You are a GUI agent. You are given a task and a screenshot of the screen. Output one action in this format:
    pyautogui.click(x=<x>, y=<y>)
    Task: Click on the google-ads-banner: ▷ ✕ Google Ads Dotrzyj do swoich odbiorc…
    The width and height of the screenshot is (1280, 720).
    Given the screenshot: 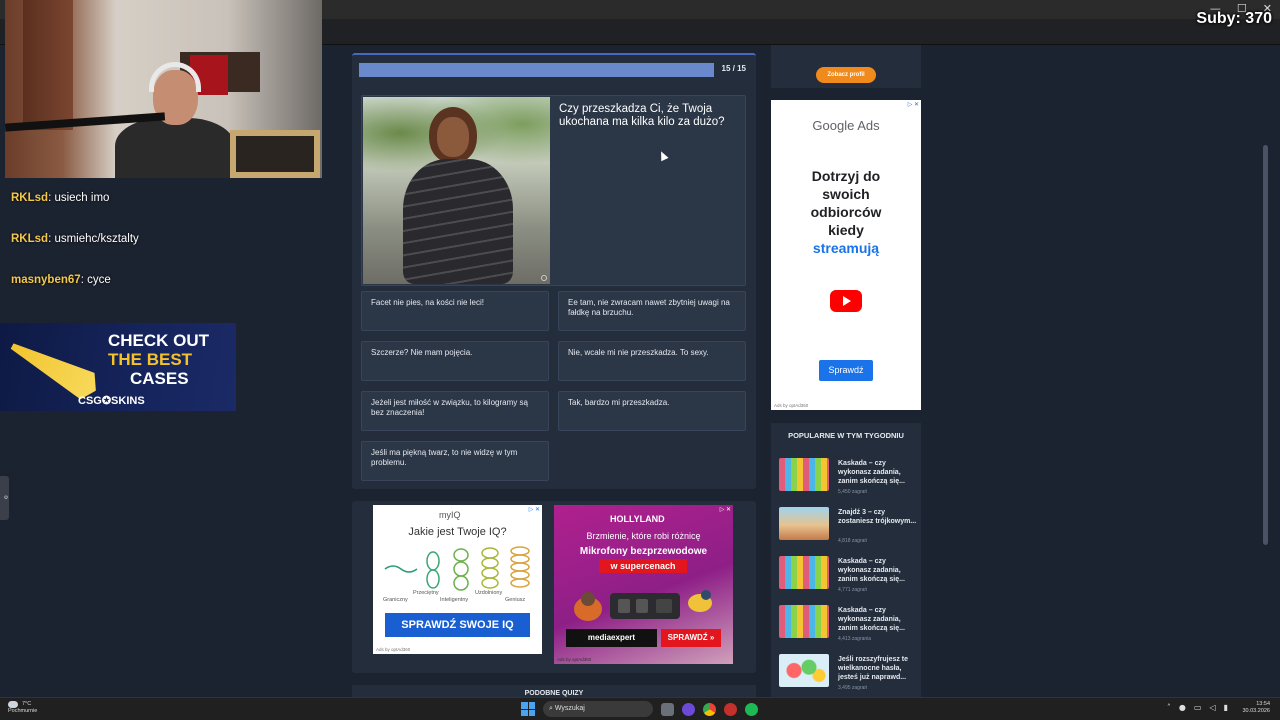 What is the action you would take?
    pyautogui.click(x=846, y=255)
    